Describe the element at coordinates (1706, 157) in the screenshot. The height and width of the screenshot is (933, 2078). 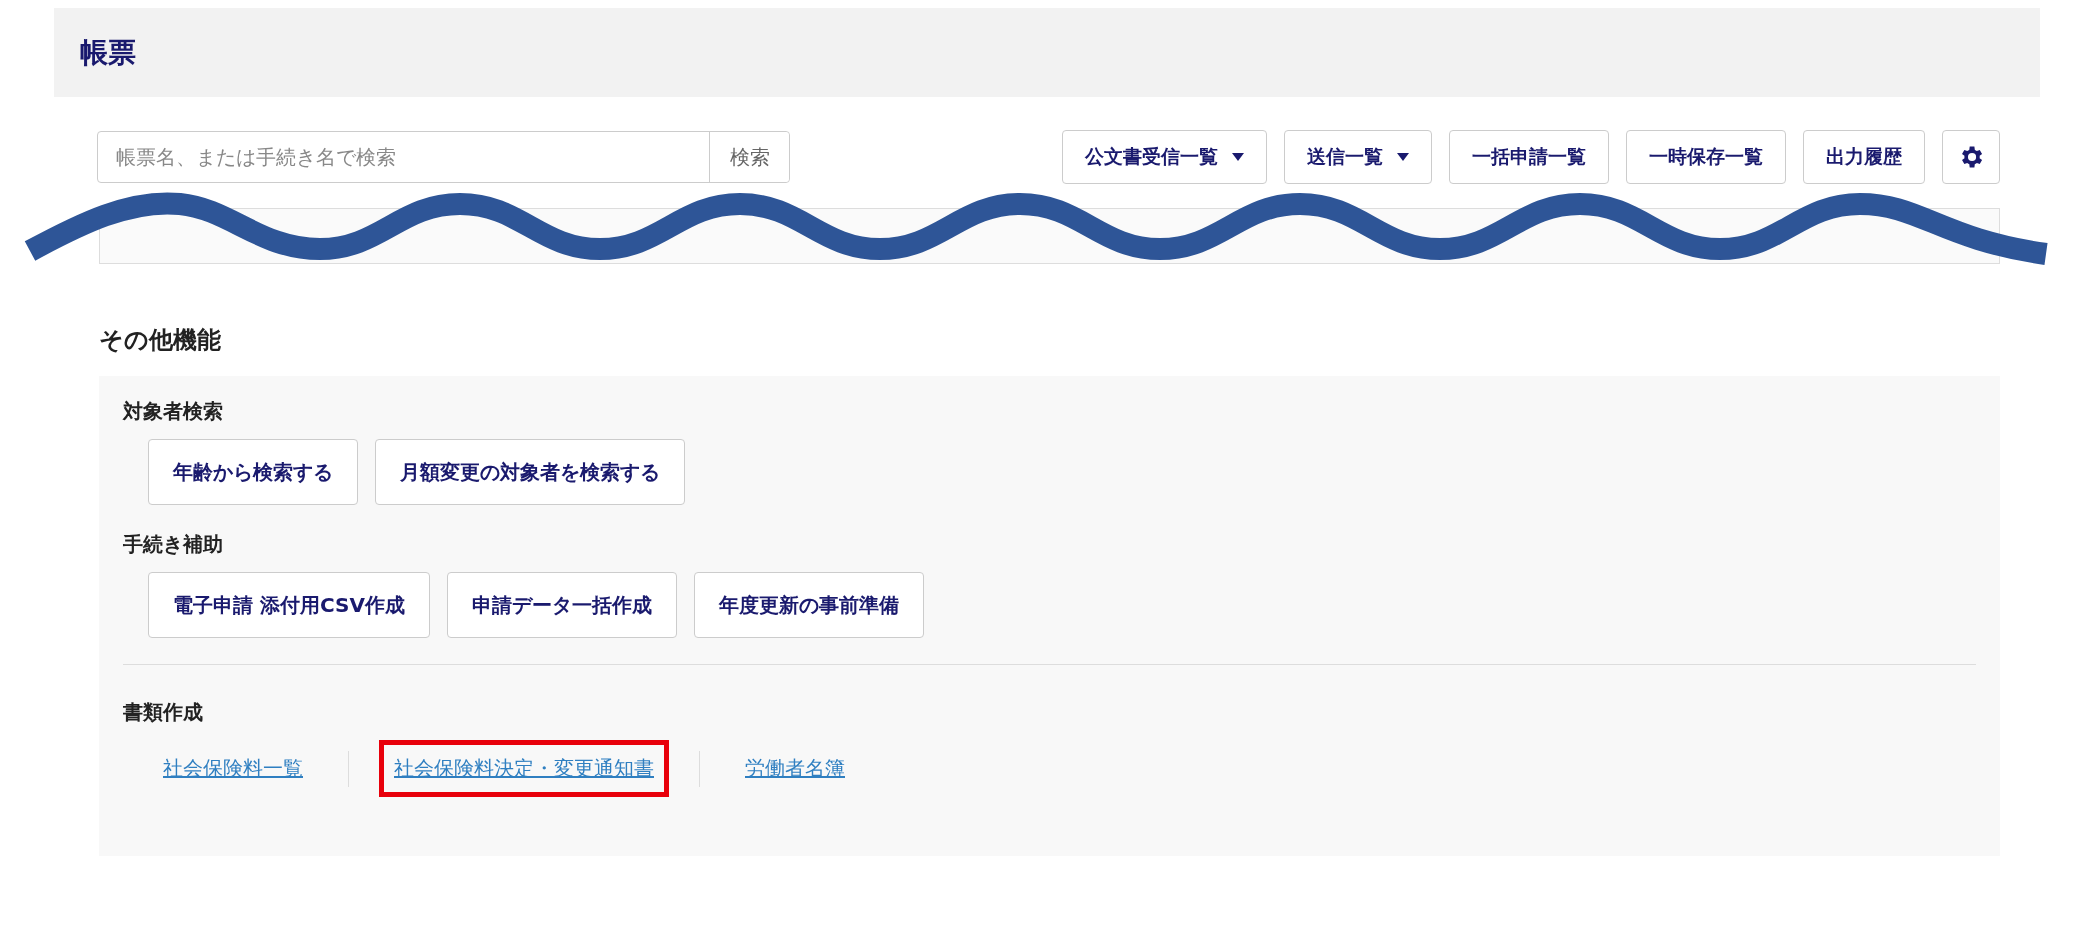
I see `toolbar-button: 一時保存一覧` at that location.